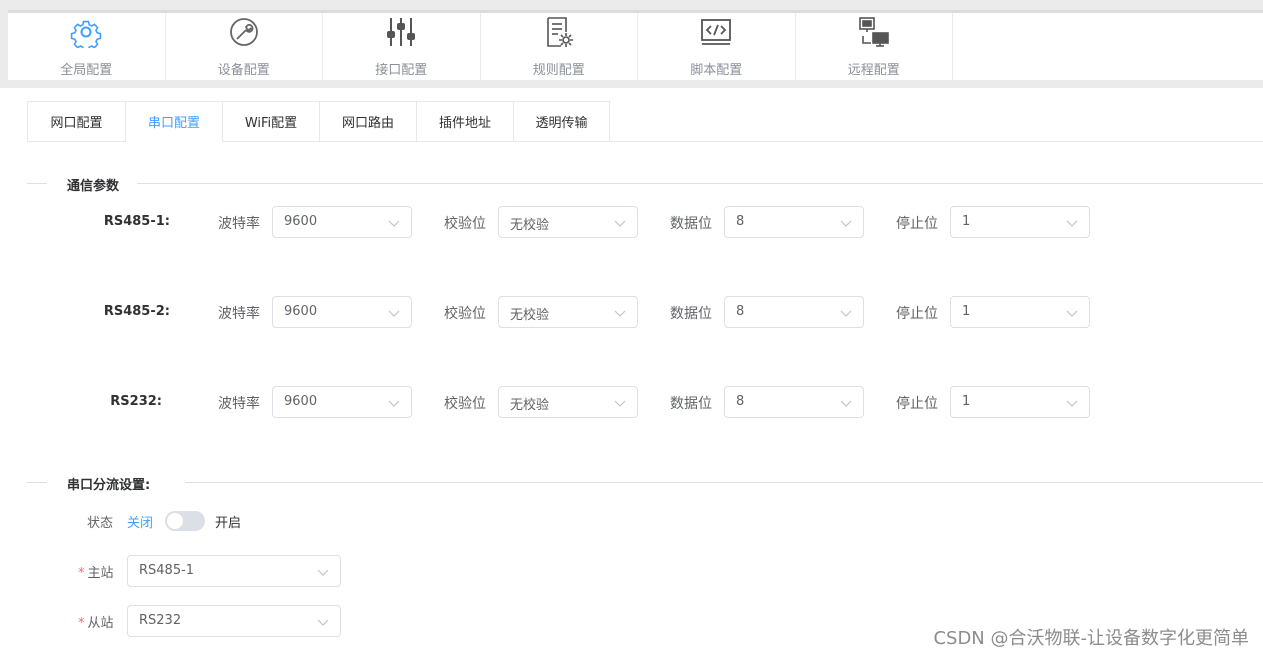  I want to click on comm-params-heading: 通信参数, so click(645, 183).